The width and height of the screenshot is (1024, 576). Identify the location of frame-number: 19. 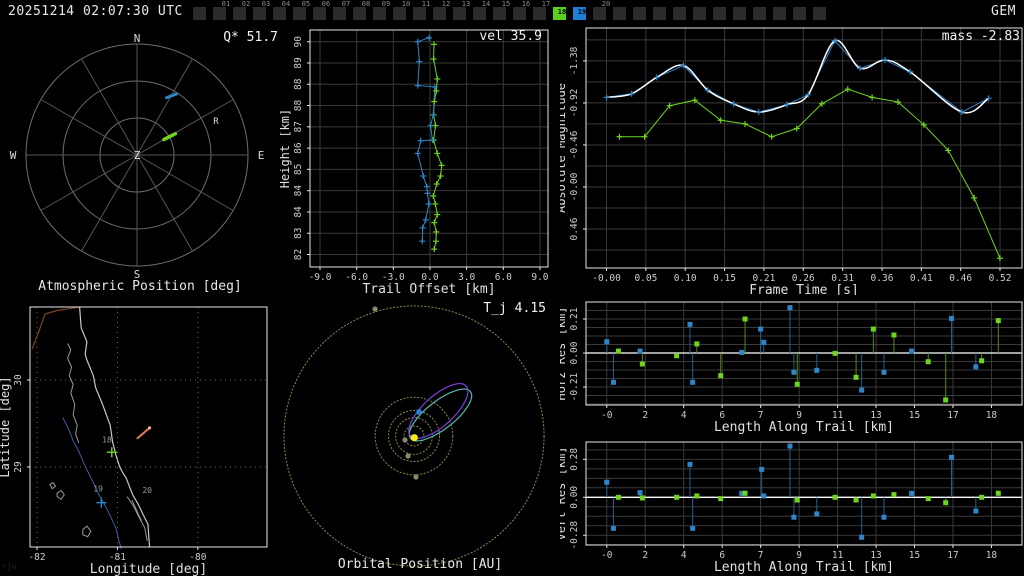
(582, 12).